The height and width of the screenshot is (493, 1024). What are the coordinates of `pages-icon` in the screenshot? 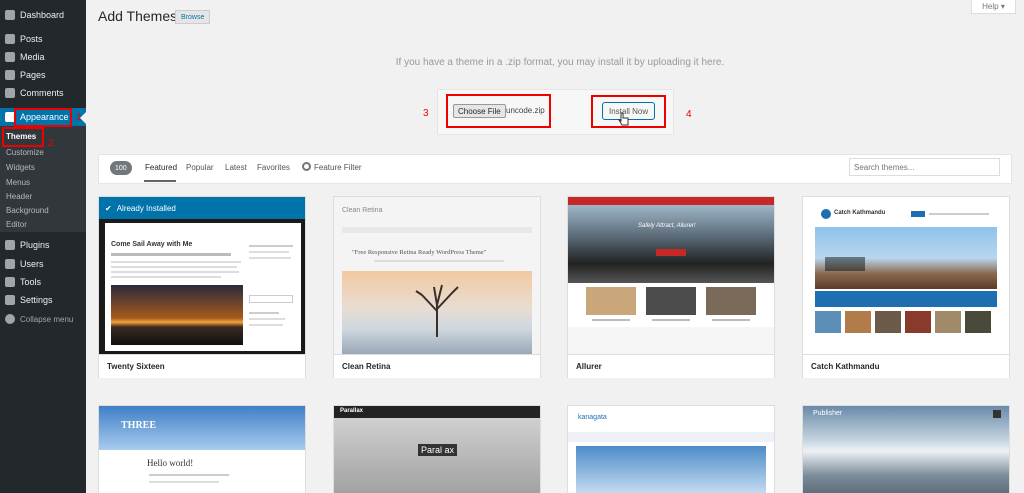 It's located at (10, 75).